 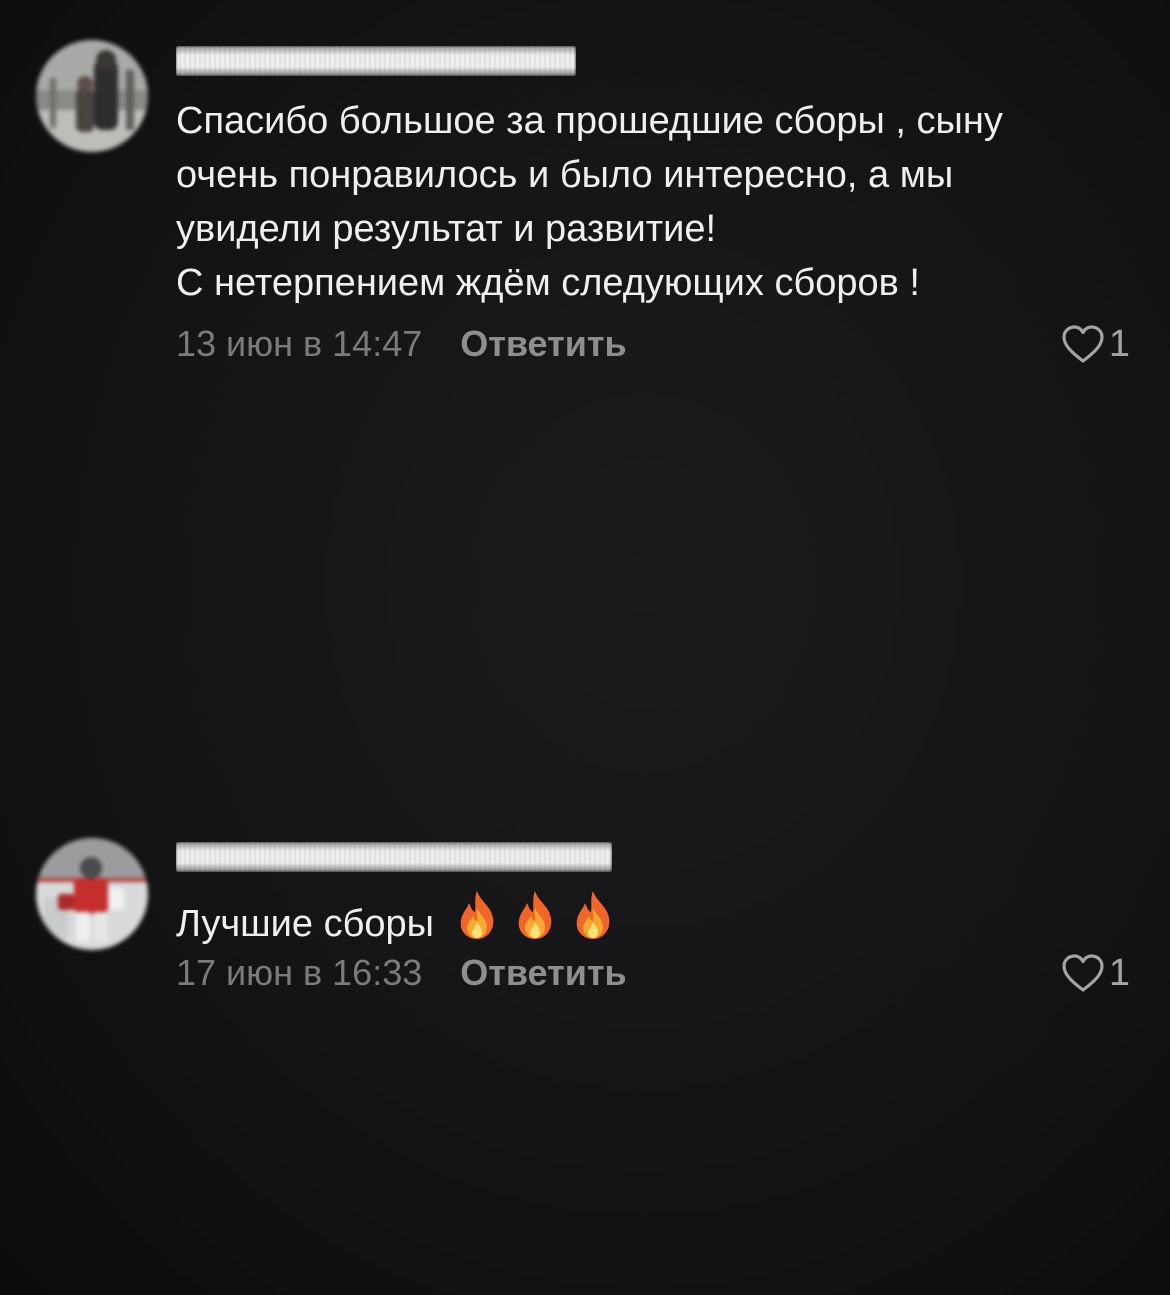 I want to click on comment-meta: 13 июн в 14:47 Ответить 1, so click(x=653, y=344).